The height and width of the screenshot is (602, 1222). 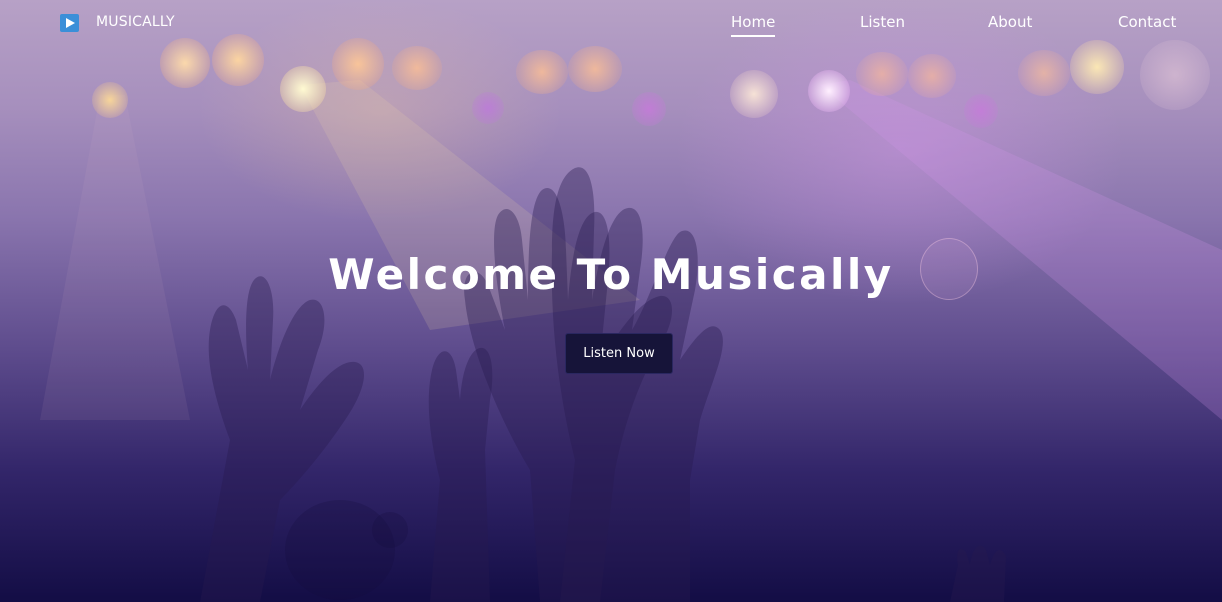 What do you see at coordinates (69, 23) in the screenshot?
I see `play-icon` at bounding box center [69, 23].